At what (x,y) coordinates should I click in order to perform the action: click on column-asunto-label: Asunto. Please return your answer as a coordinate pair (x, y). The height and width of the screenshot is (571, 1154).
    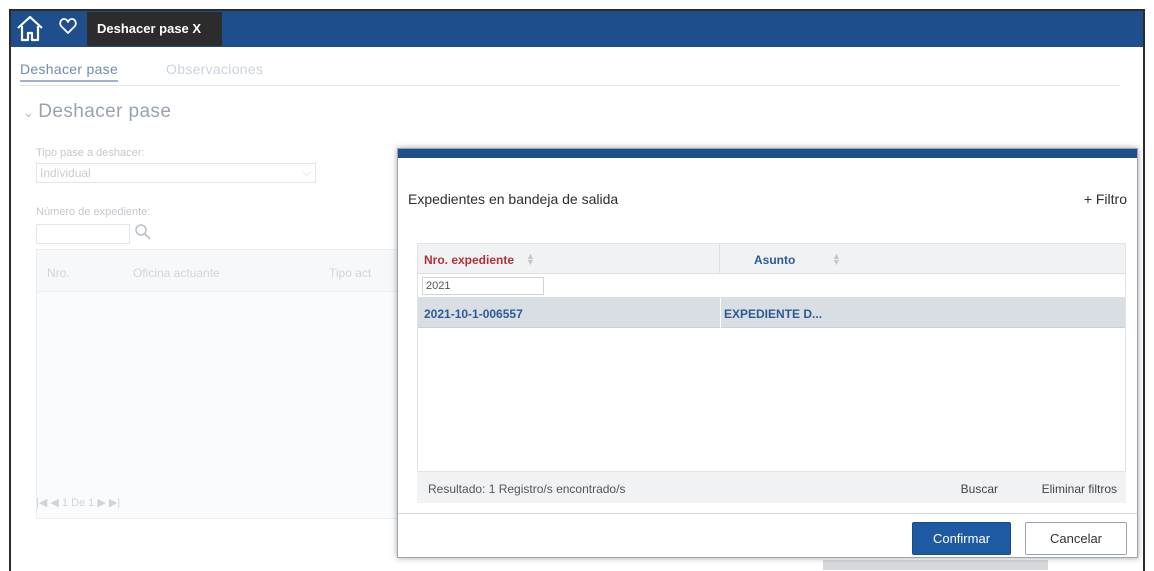
    Looking at the image, I should click on (774, 260).